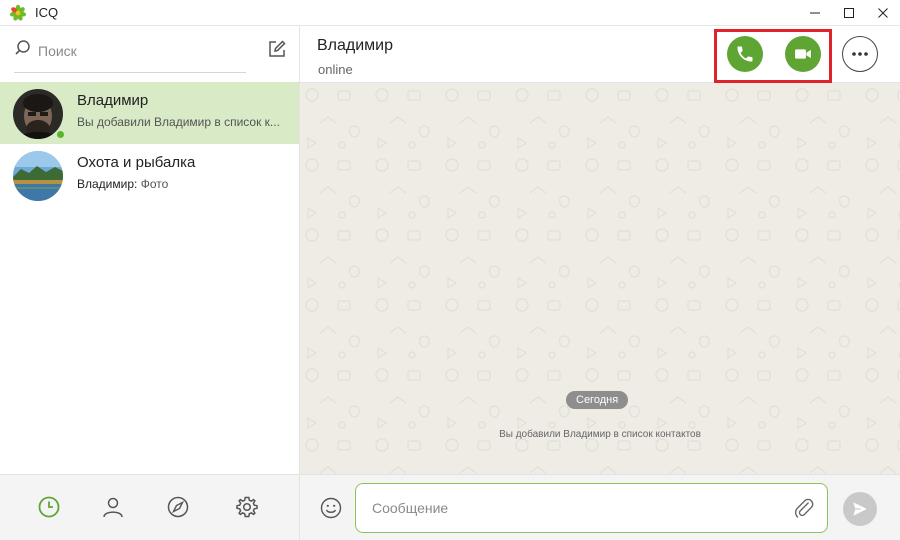 The width and height of the screenshot is (900, 540). What do you see at coordinates (113, 100) in the screenshot?
I see `contact-name: Владимир` at bounding box center [113, 100].